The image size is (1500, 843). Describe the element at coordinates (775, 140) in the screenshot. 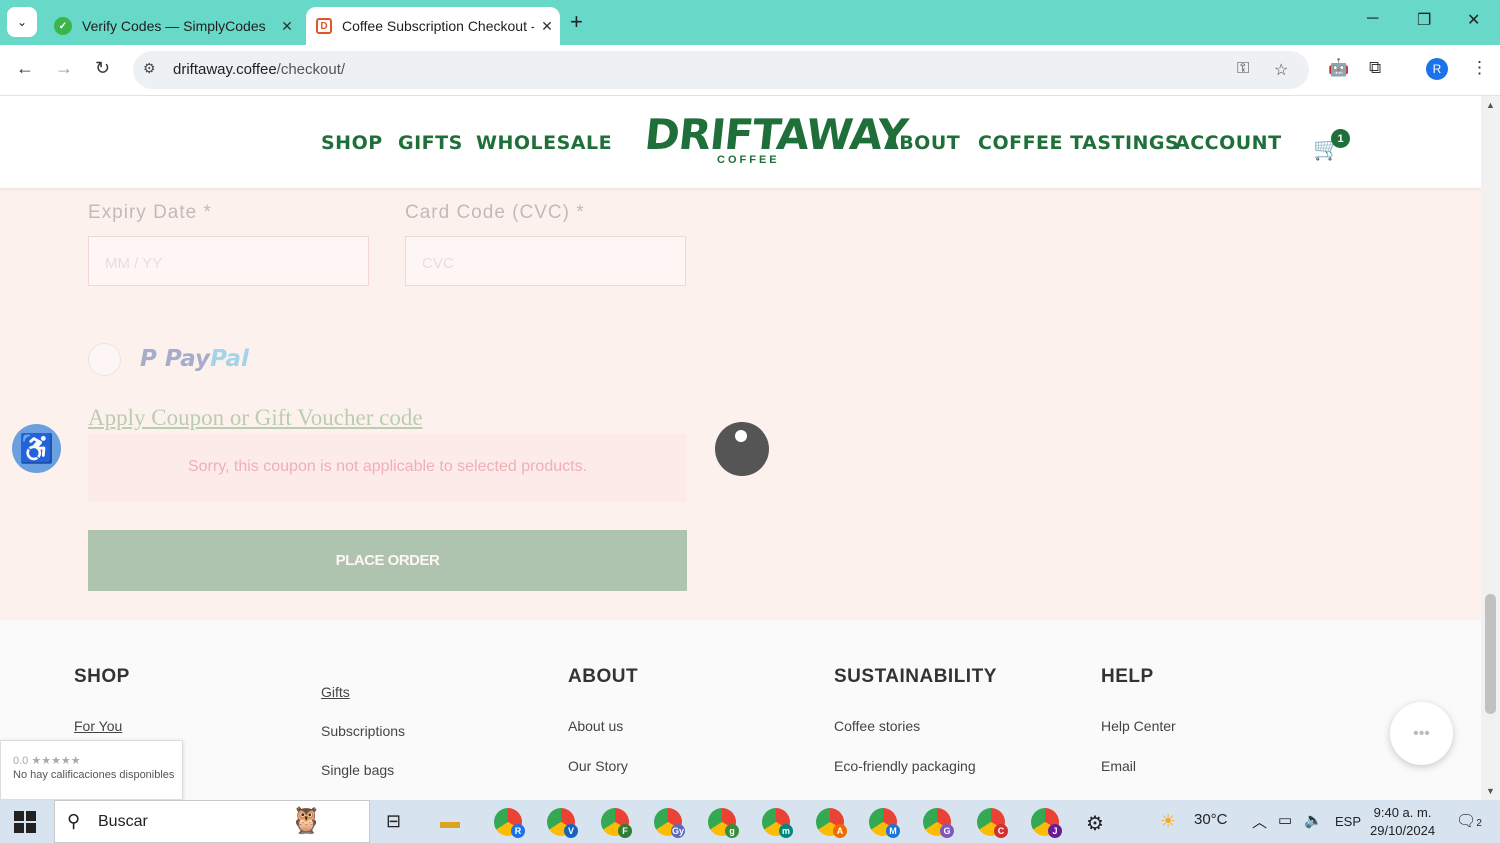

I see `driftaway-logo: DRIFTAWAY COFFEE` at that location.